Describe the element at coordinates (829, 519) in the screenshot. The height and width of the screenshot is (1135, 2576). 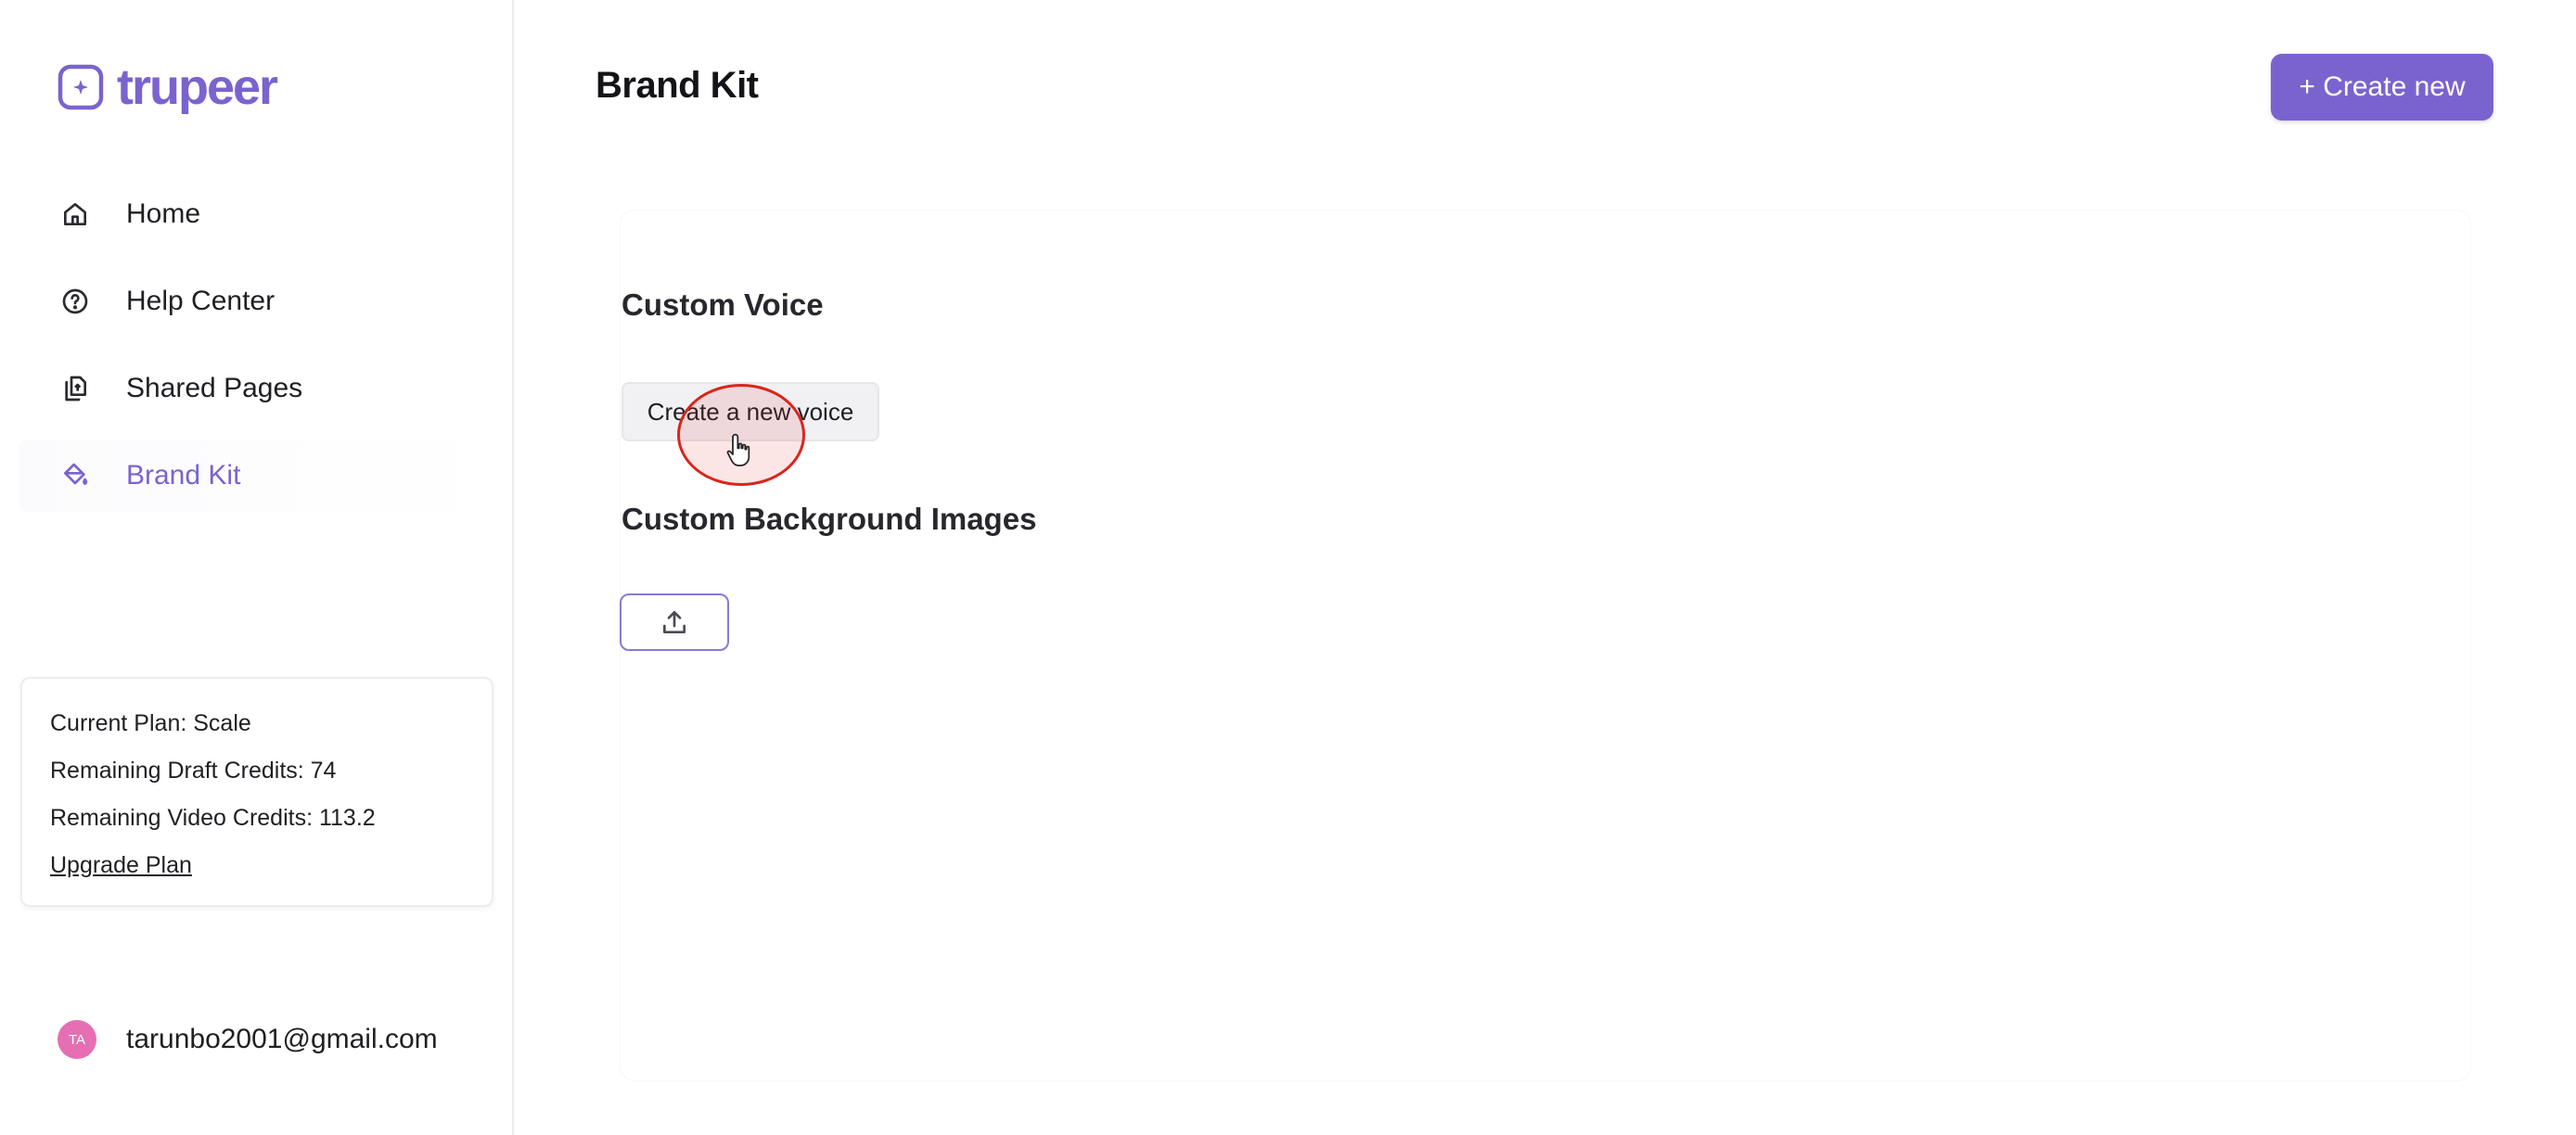
I see `custom-background-images-title: Custom Background Images` at that location.